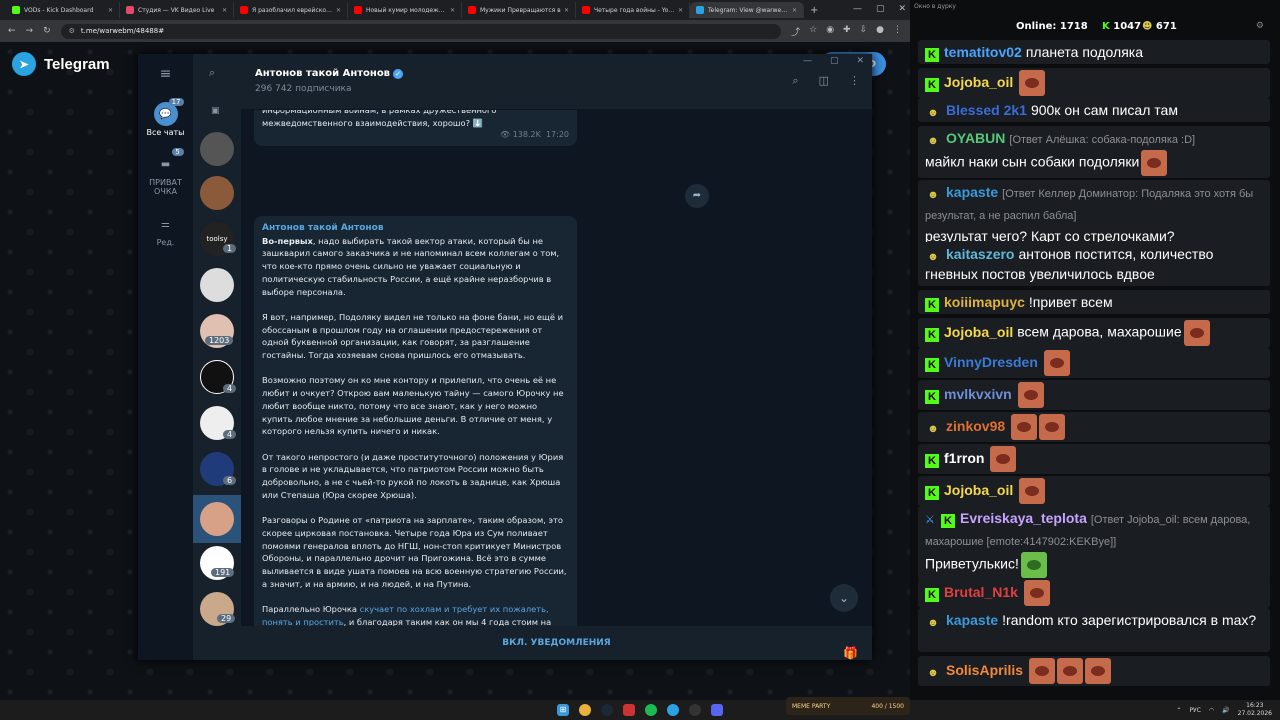 The height and width of the screenshot is (720, 1280). Describe the element at coordinates (215, 111) in the screenshot. I see `archive-icon: ▣` at that location.